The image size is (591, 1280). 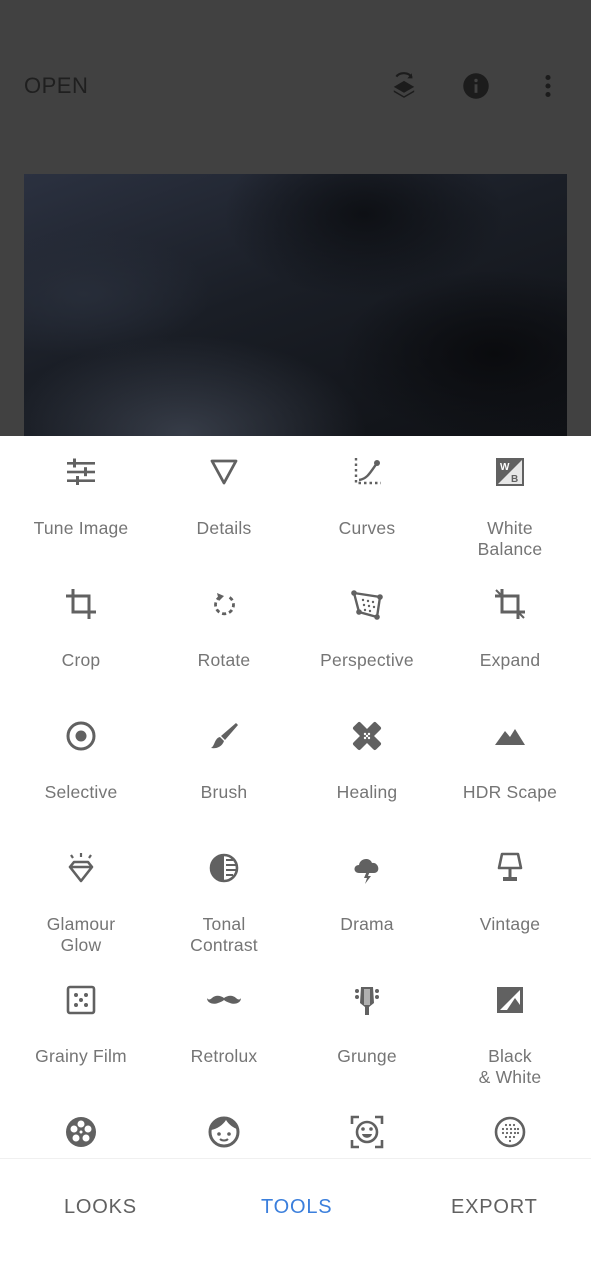 I want to click on tool-dotted-circle, so click(x=510, y=1132).